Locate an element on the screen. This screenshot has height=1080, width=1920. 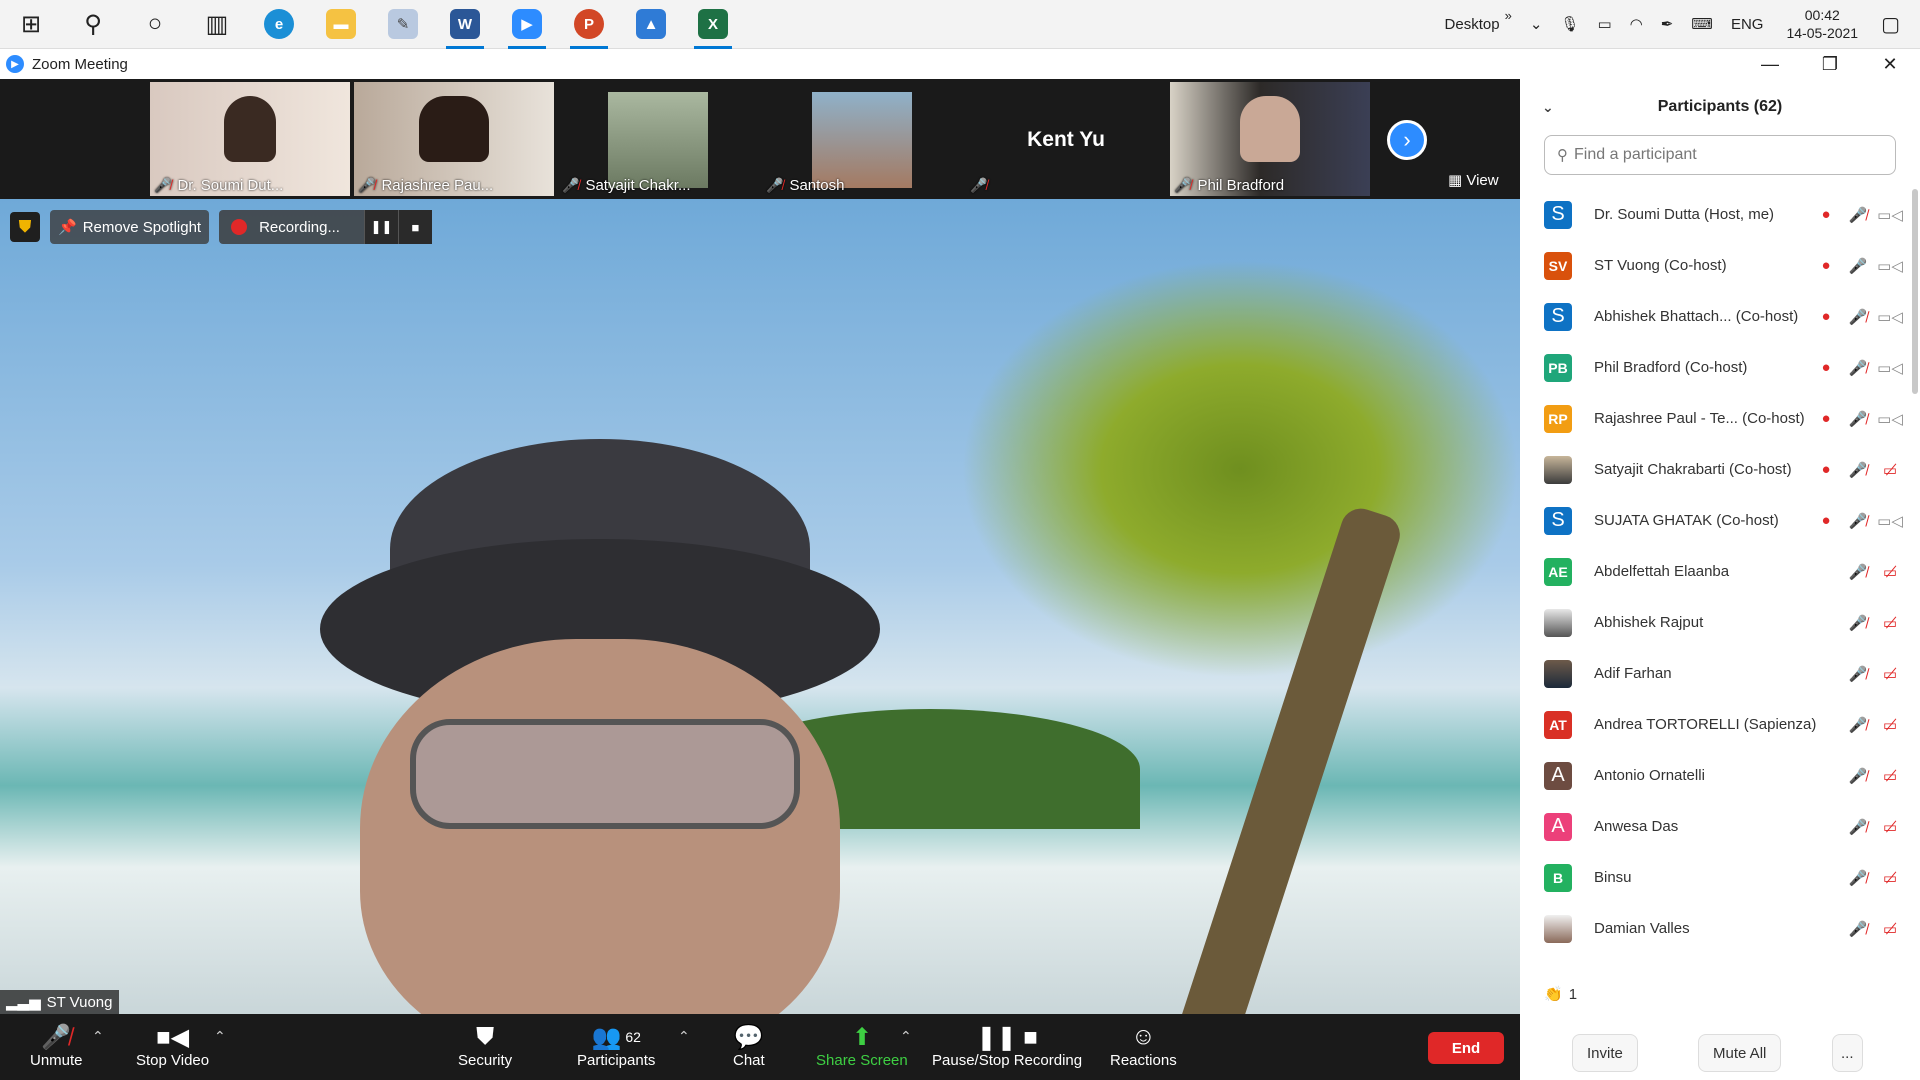
mute-all-button: Mute All is located at coordinates (1740, 1053).